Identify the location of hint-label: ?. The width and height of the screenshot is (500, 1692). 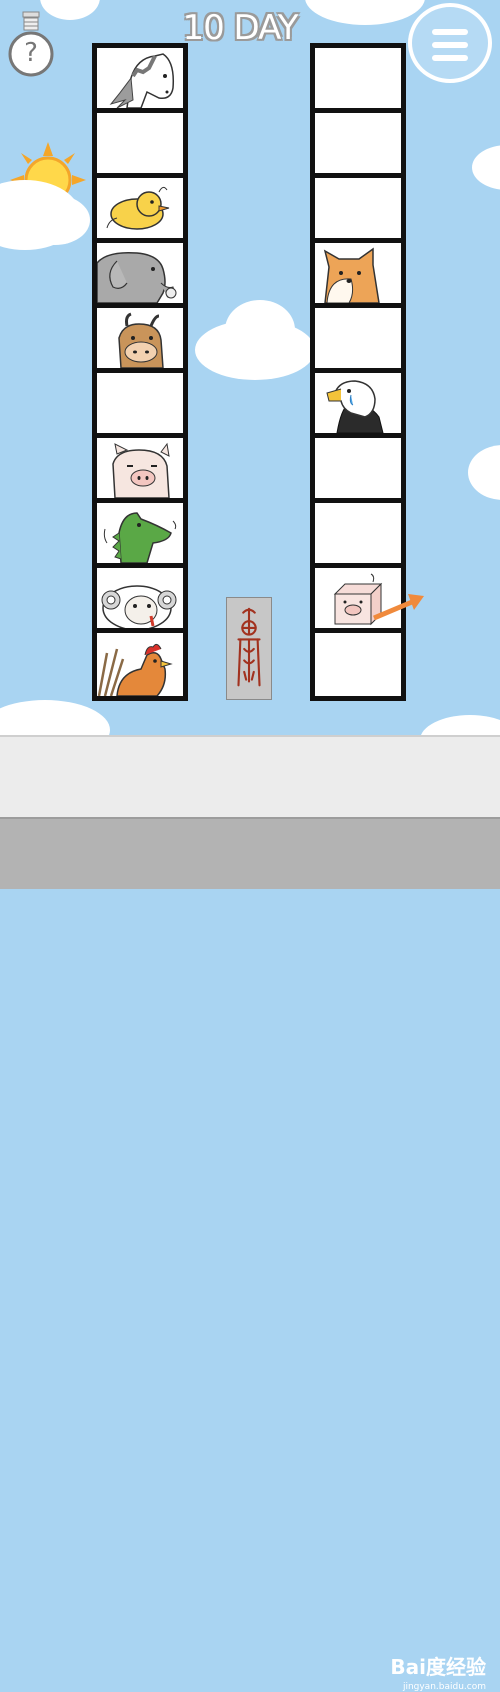
(31, 53).